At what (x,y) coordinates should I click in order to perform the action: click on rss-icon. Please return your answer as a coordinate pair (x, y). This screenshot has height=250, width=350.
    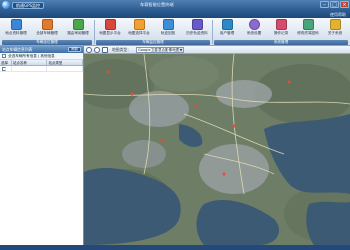
    Looking at the image, I should click on (139, 24).